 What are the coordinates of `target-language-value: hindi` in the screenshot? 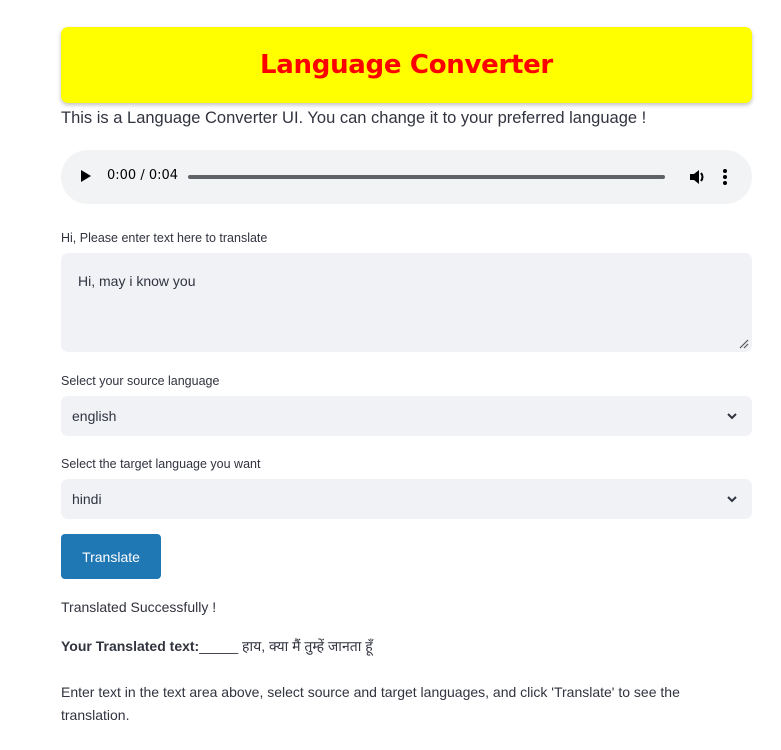 It's located at (87, 499).